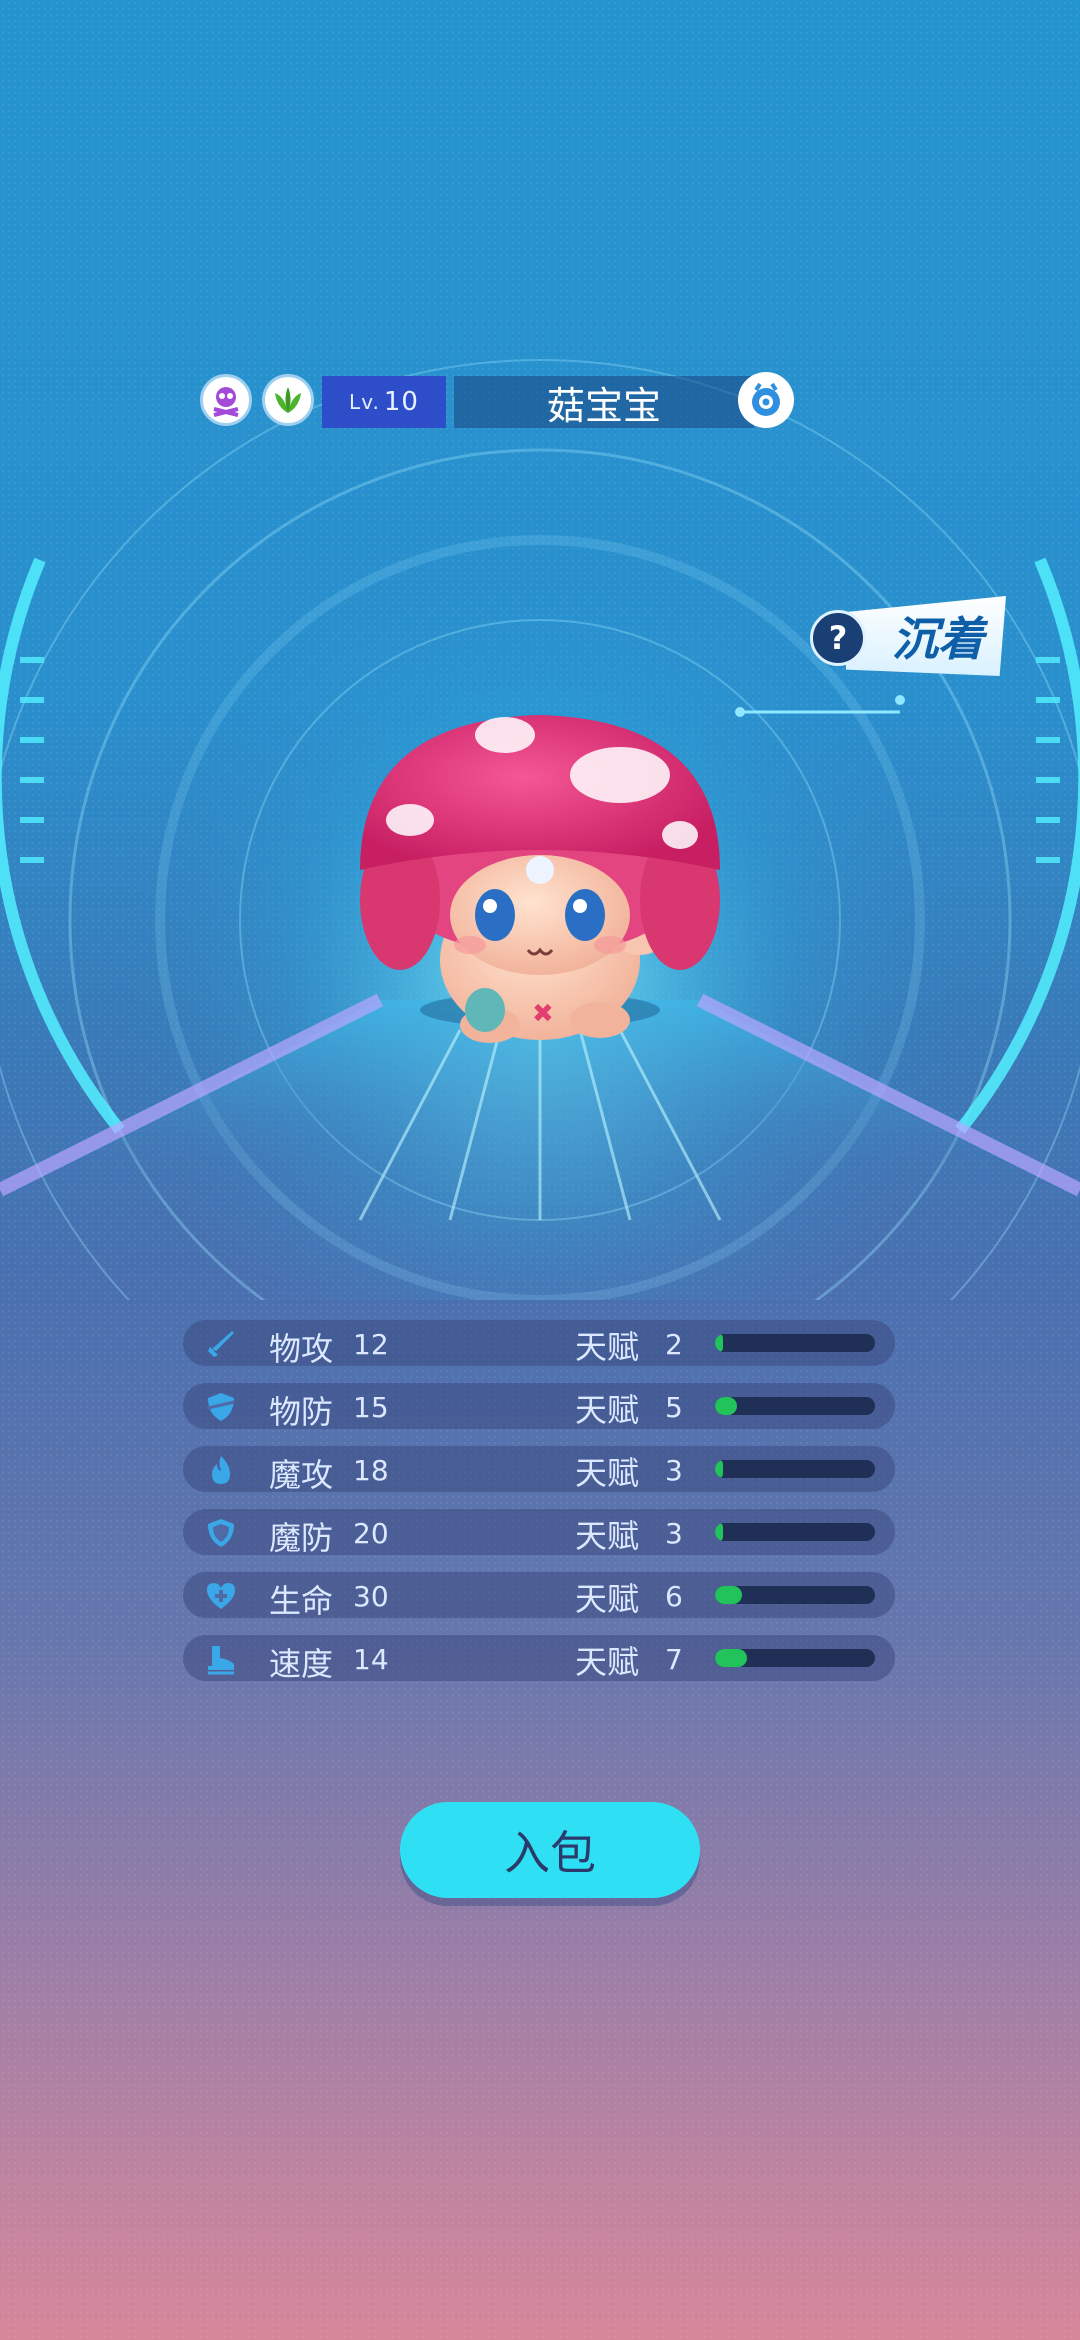  Describe the element at coordinates (288, 400) in the screenshot. I see `grass-leaf-icon` at that location.